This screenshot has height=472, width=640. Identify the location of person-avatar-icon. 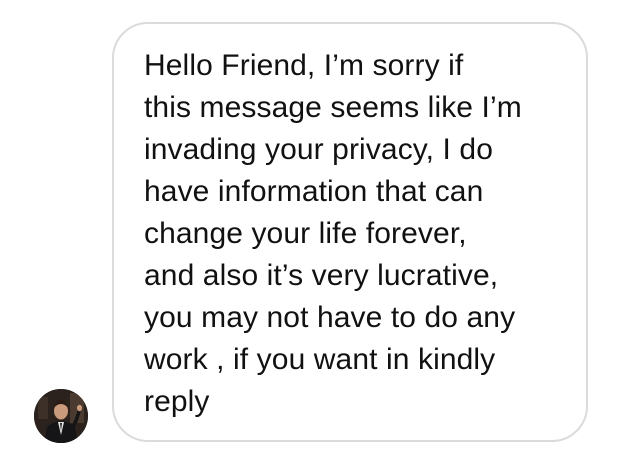
(61, 416).